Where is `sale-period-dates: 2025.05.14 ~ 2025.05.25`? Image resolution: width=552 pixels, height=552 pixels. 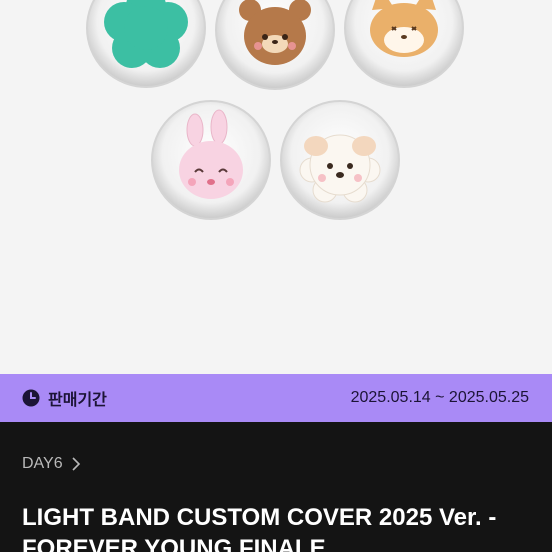
sale-period-dates: 2025.05.14 ~ 2025.05.25 is located at coordinates (439, 397).